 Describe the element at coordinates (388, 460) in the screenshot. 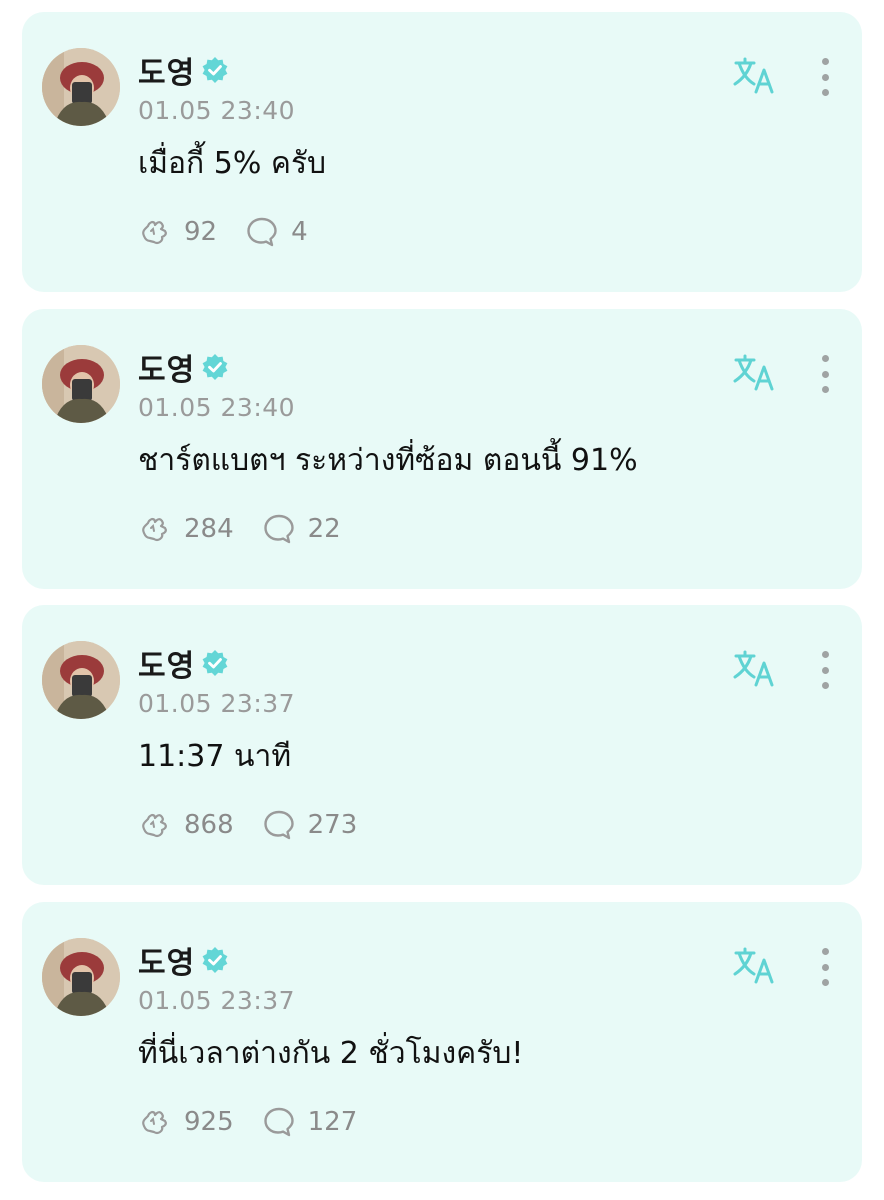

I see `post-text: ชาร์ตแบตฯ ระหว่างที่ซ้อม ตอนนี้ 91%` at that location.